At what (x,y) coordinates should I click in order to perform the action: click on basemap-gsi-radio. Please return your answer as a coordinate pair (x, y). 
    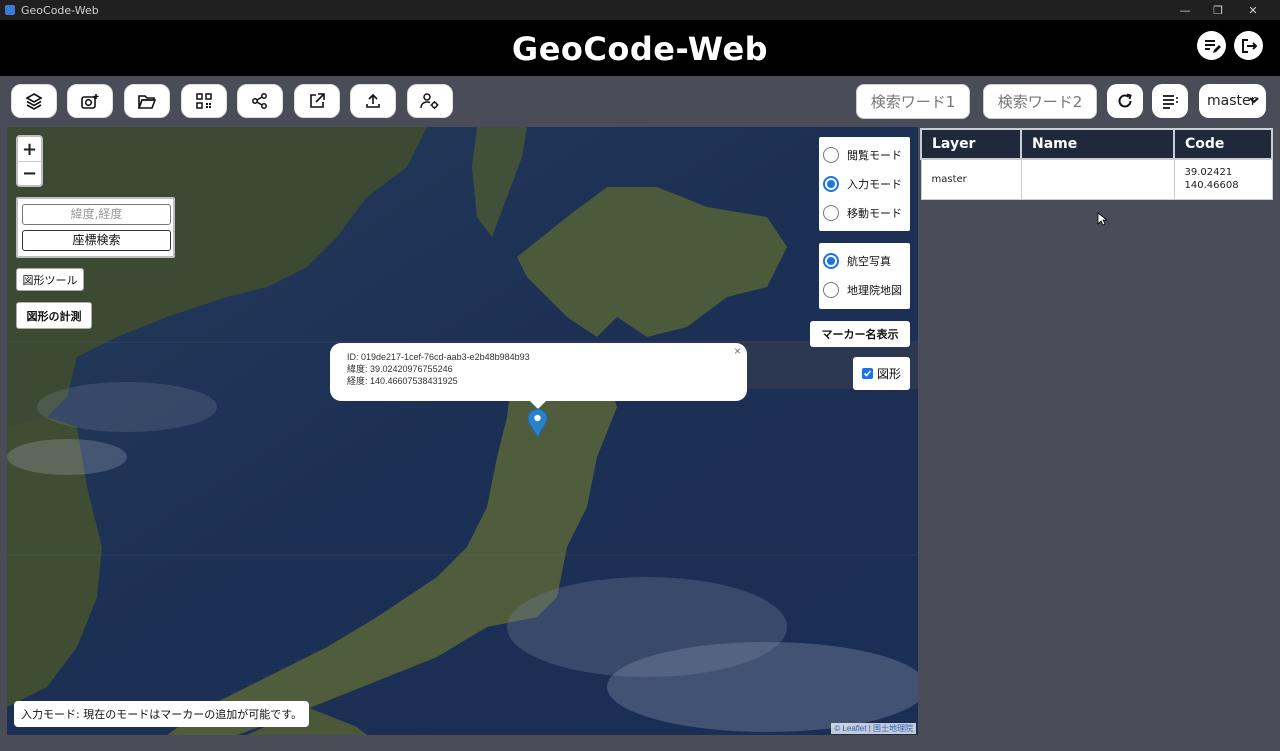
    Looking at the image, I should click on (831, 289).